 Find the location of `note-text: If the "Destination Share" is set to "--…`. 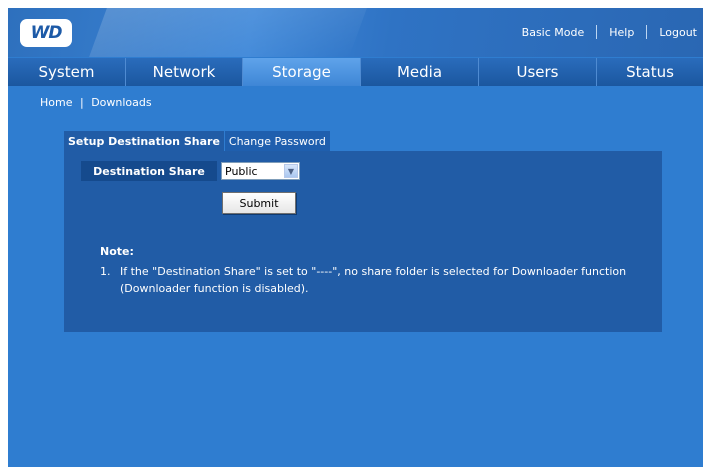

note-text: If the "Destination Share" is set to "--… is located at coordinates (373, 280).